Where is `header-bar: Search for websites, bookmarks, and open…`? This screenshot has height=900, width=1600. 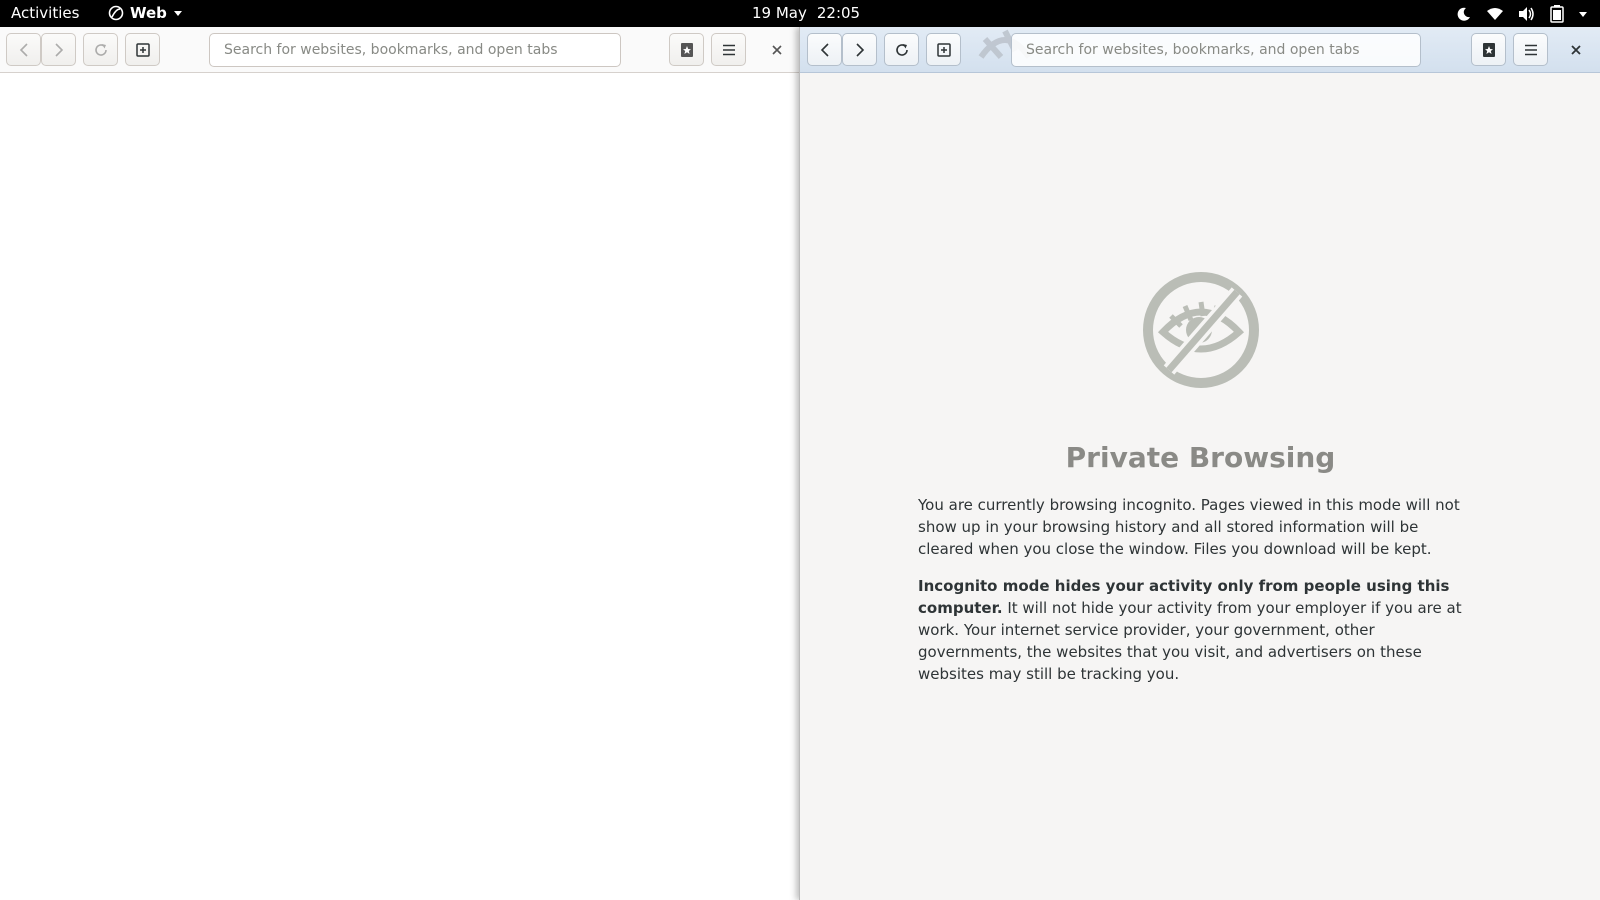
header-bar: Search for websites, bookmarks, and open… is located at coordinates (399, 50).